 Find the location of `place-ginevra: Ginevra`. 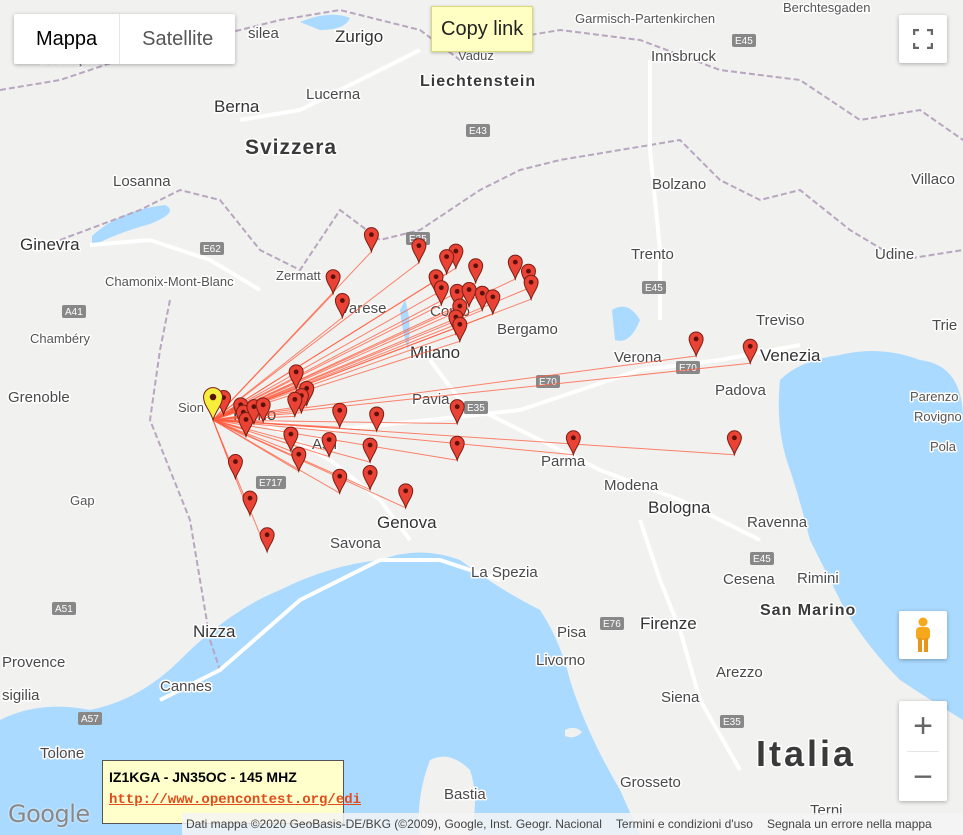

place-ginevra: Ginevra is located at coordinates (50, 244).